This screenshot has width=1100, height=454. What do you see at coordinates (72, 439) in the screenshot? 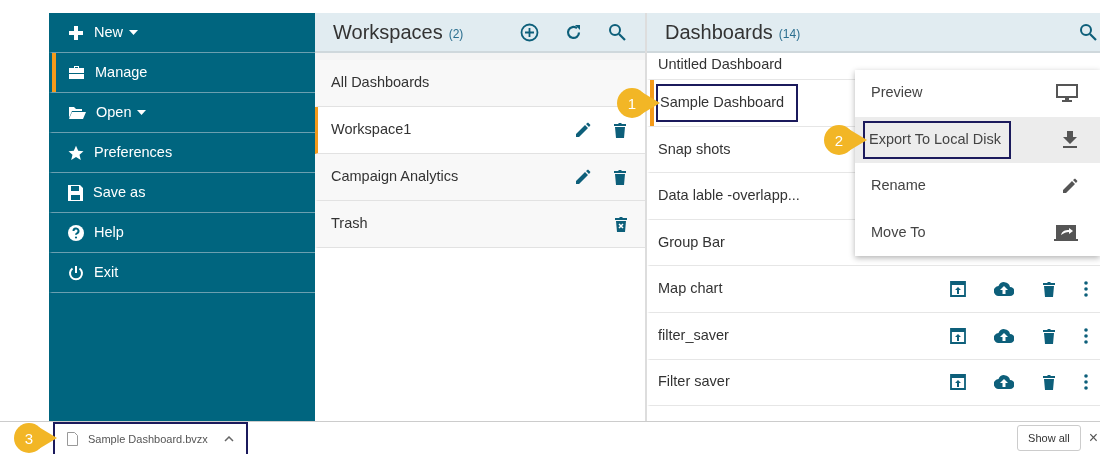
I see `file-icon` at bounding box center [72, 439].